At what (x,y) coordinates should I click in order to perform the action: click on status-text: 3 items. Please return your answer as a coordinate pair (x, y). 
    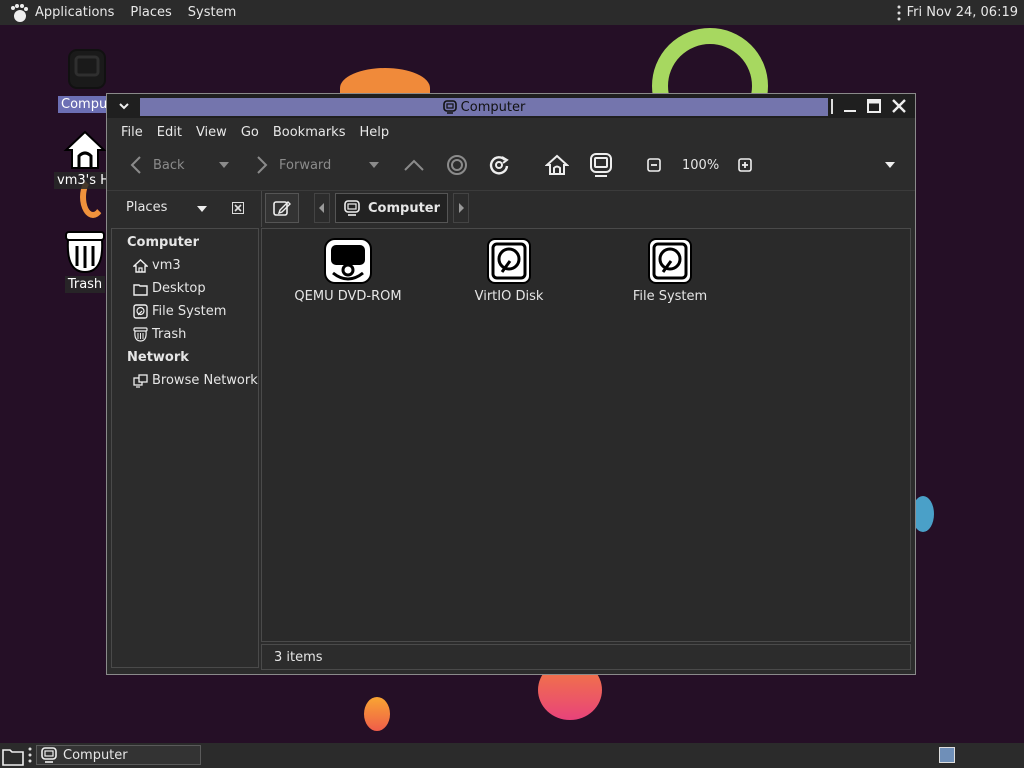
    Looking at the image, I should click on (298, 657).